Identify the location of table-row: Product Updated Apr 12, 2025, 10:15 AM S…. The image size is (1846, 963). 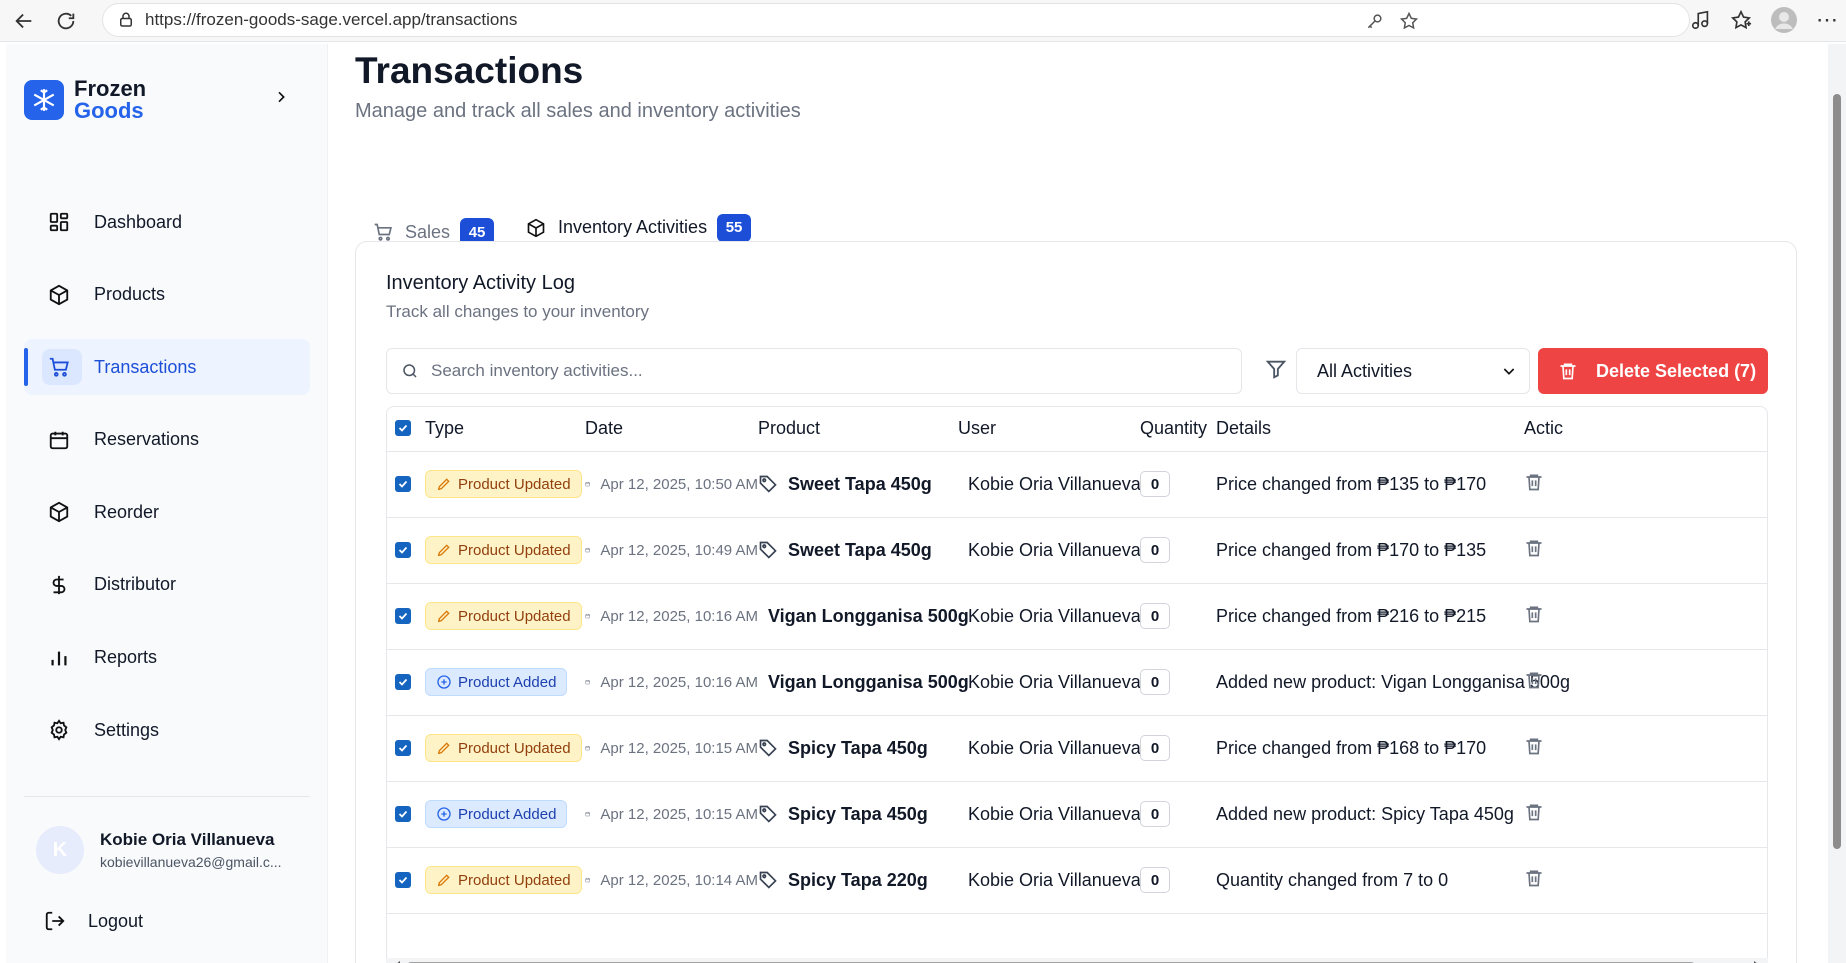
(1077, 748).